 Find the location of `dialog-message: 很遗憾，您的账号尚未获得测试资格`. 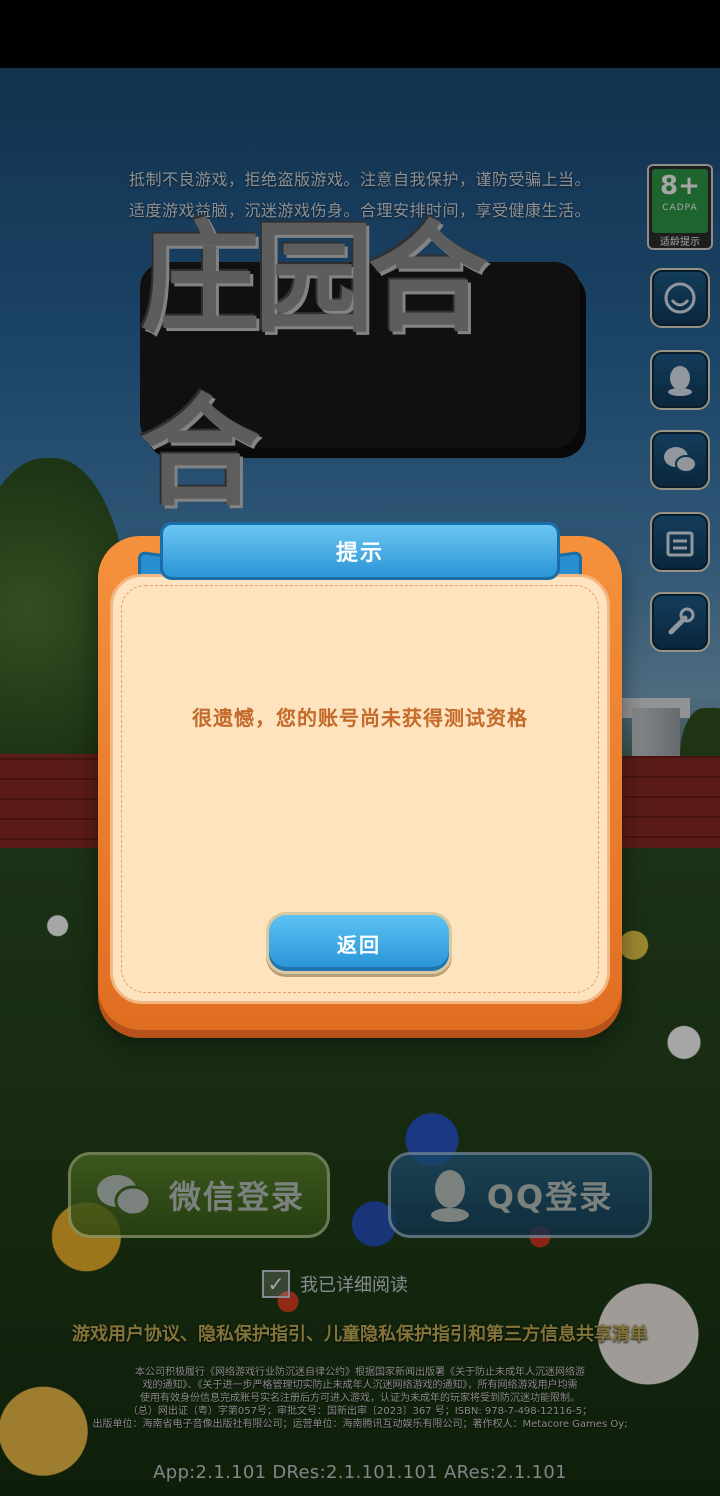

dialog-message: 很遗憾，您的账号尚未获得测试资格 is located at coordinates (360, 718).